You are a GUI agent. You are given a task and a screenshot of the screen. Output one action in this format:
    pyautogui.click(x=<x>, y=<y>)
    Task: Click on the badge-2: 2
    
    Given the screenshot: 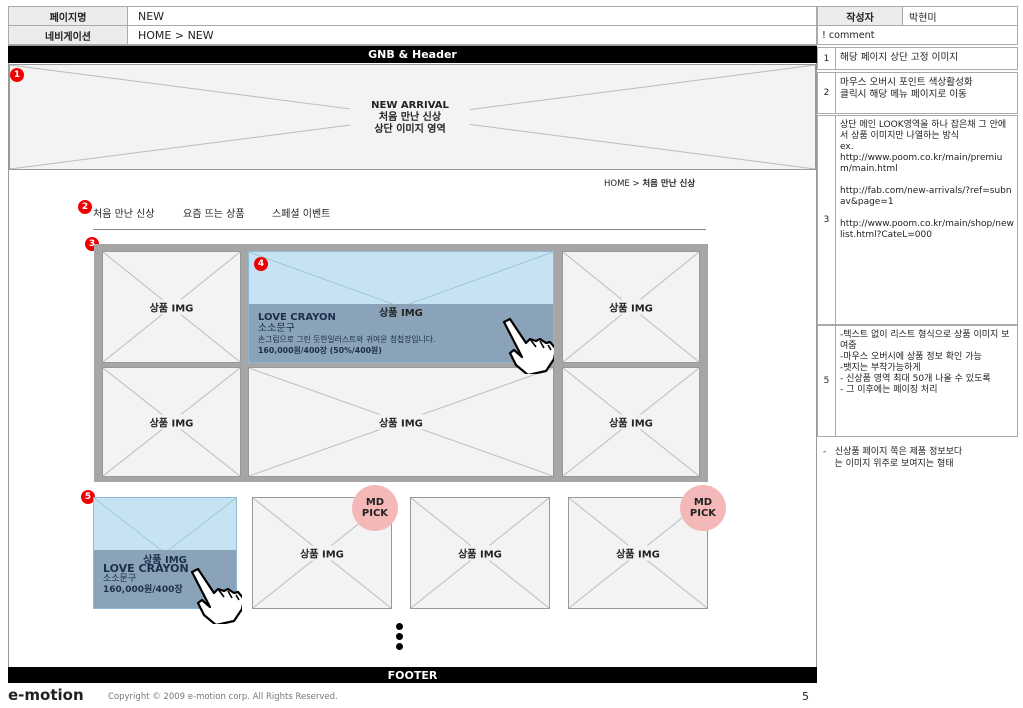 What is the action you would take?
    pyautogui.click(x=85, y=207)
    